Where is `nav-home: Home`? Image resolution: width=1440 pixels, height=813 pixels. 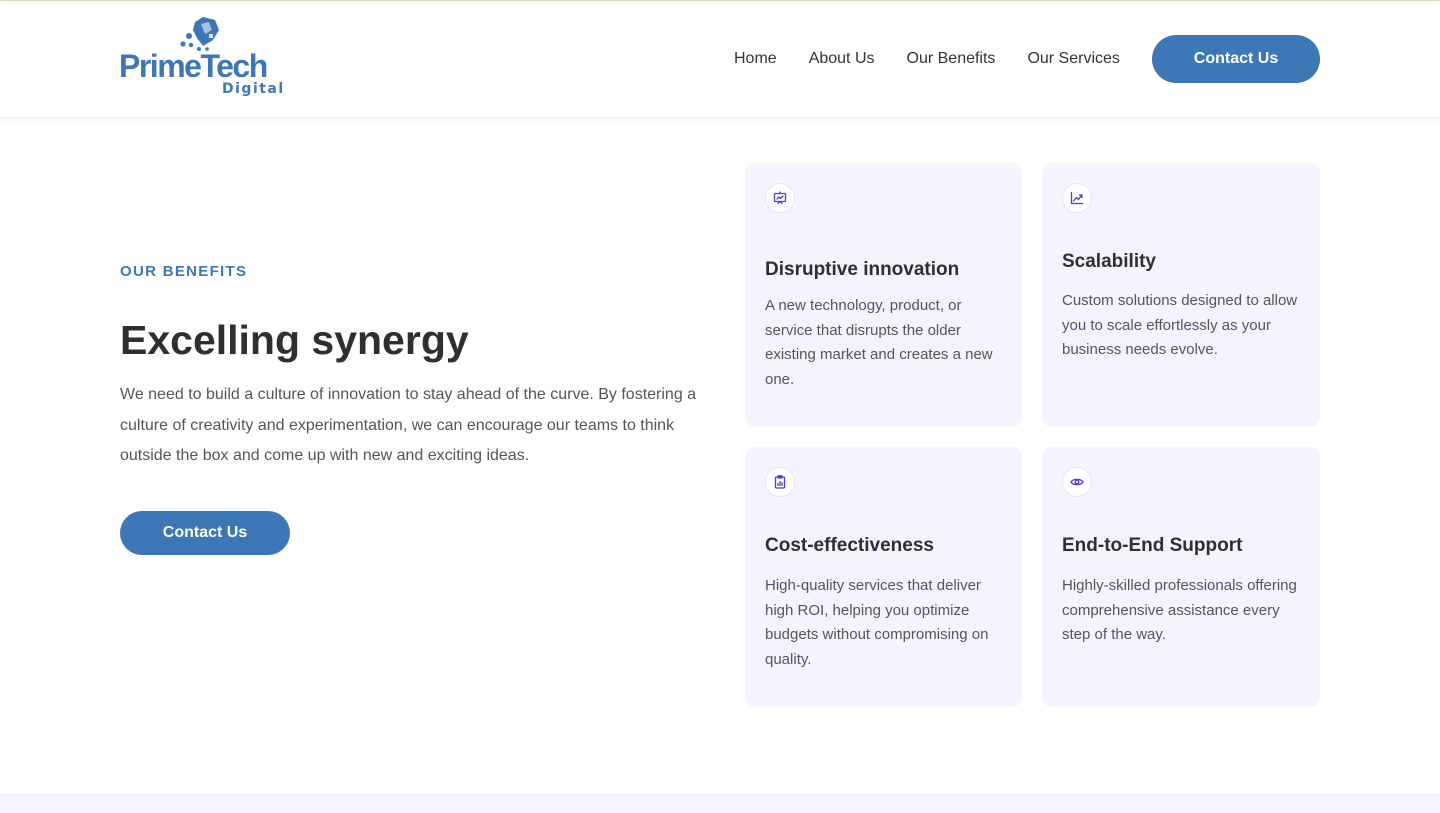
nav-home: Home is located at coordinates (755, 59).